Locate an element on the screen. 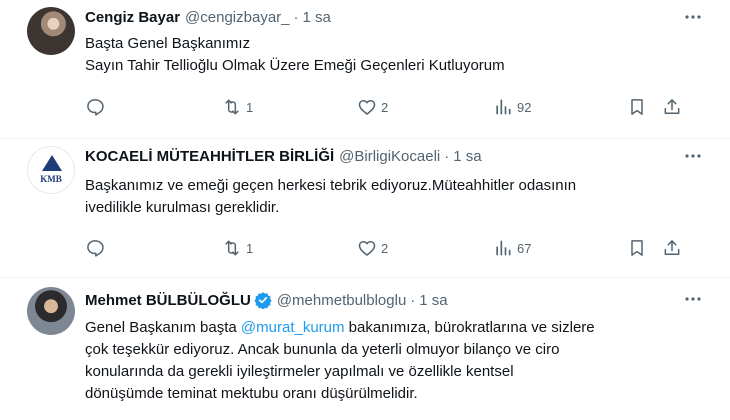 Image resolution: width=730 pixels, height=420 pixels. views-button: 92 is located at coordinates (512, 107).